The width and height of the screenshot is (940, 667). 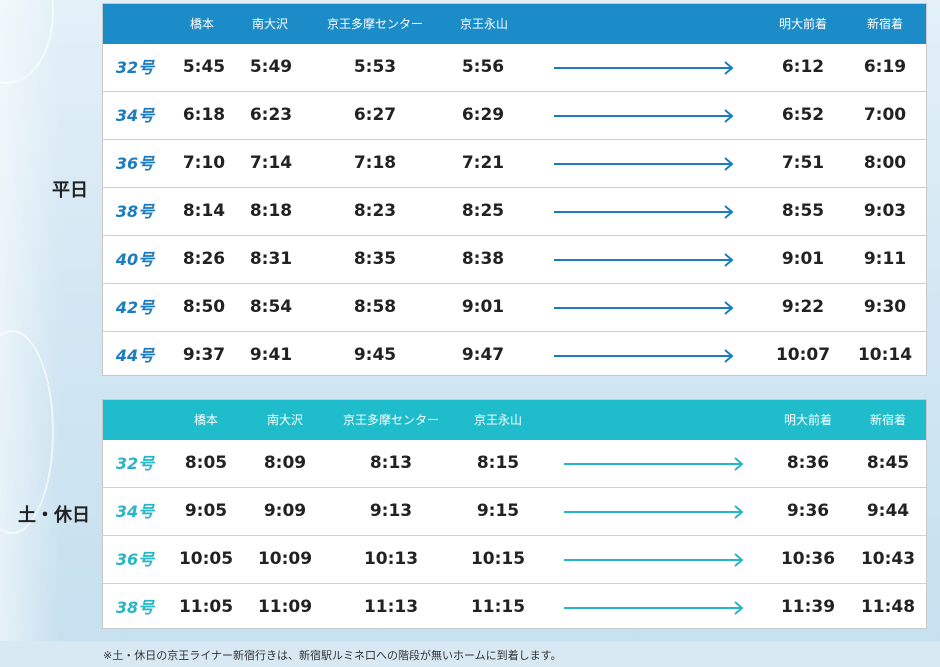 I want to click on time-cell: 8:15, so click(x=498, y=463).